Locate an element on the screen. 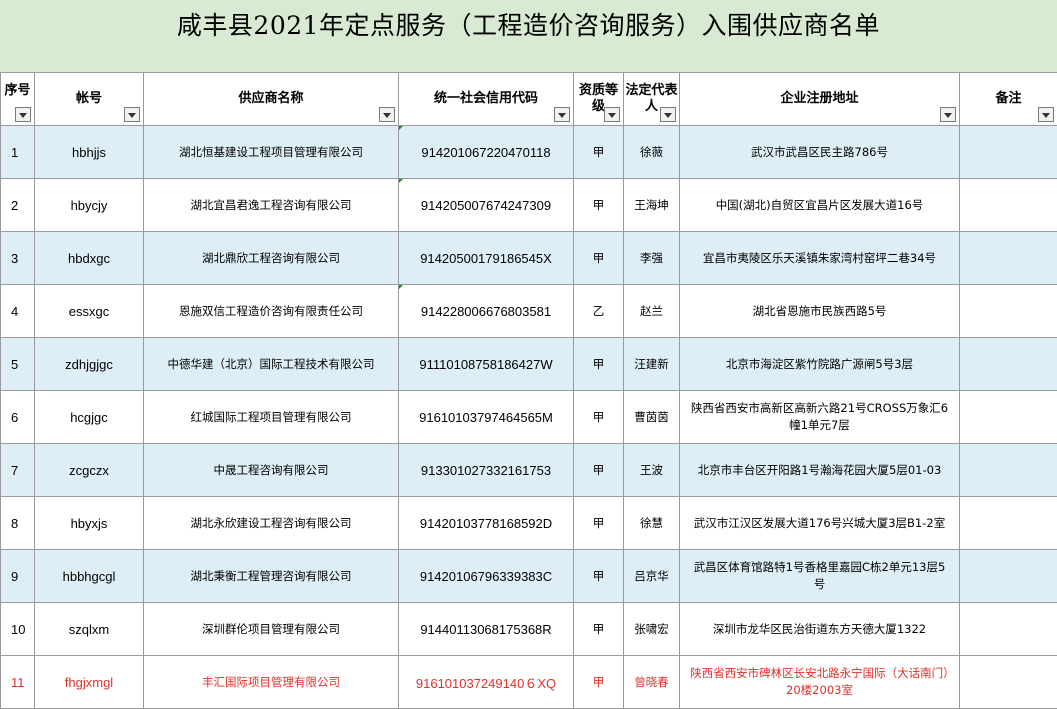 The image size is (1057, 709). cell-account: hbycjy is located at coordinates (89, 205).